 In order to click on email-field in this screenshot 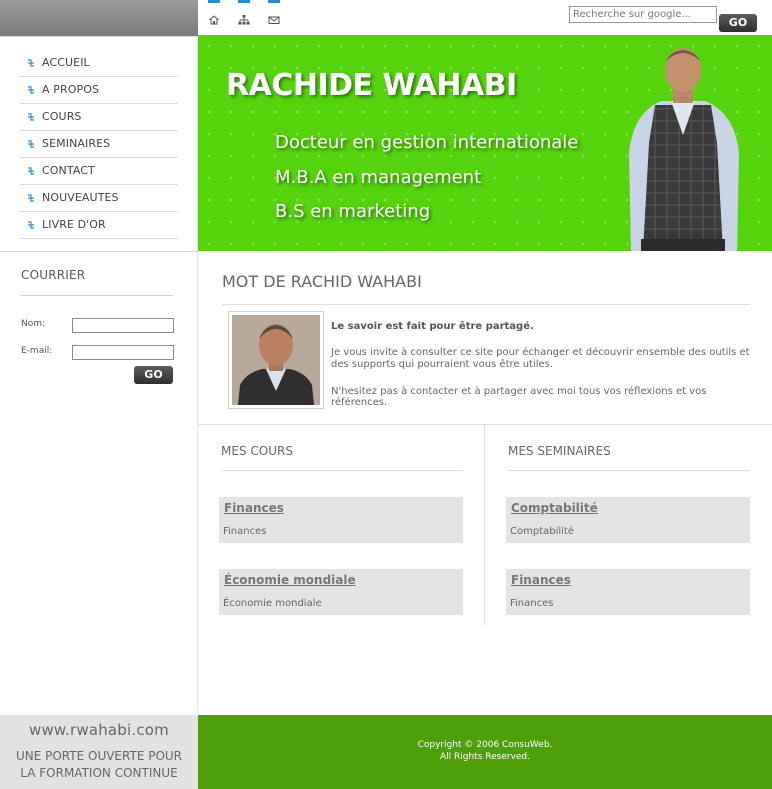, I will do `click(123, 352)`.